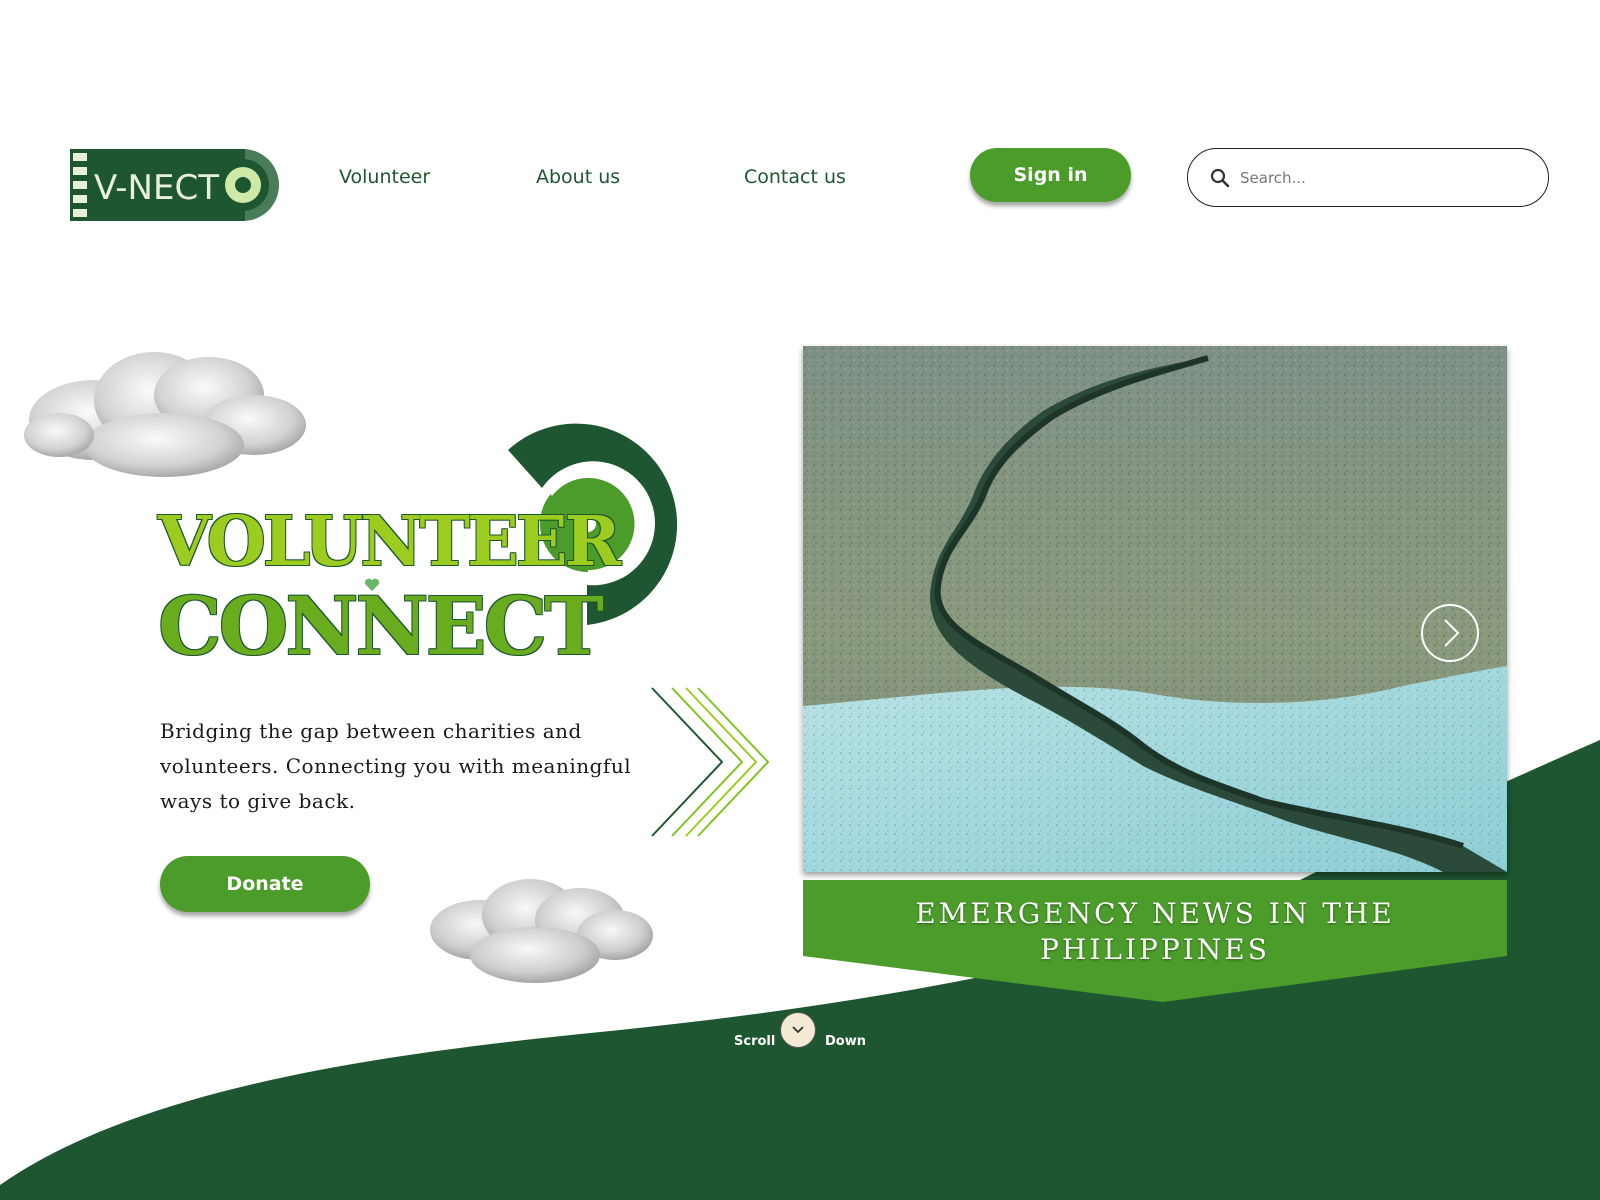 This screenshot has width=1600, height=1200. Describe the element at coordinates (1380, 177) in the screenshot. I see `search-input` at that location.